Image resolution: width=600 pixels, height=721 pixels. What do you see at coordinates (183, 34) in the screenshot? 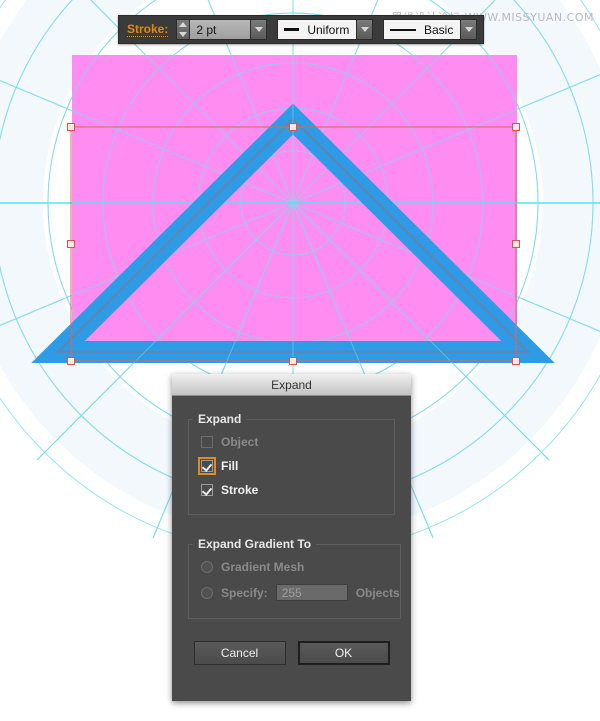
I see `stepper-down-icon` at bounding box center [183, 34].